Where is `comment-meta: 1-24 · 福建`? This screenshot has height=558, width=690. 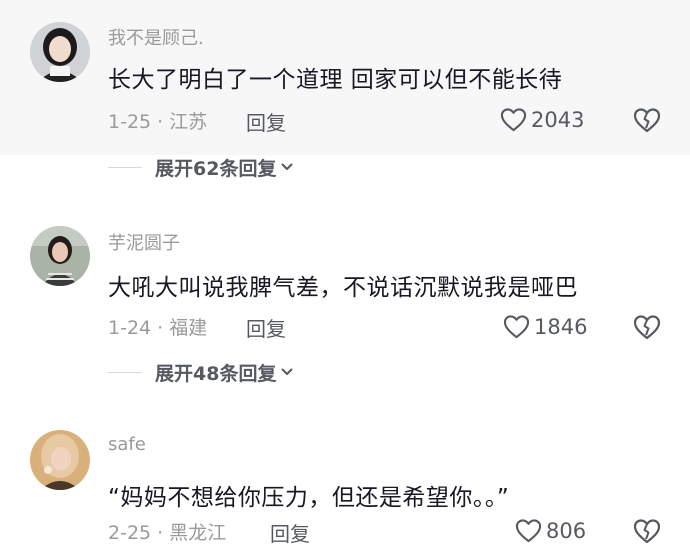
comment-meta: 1-24 · 福建 is located at coordinates (158, 328).